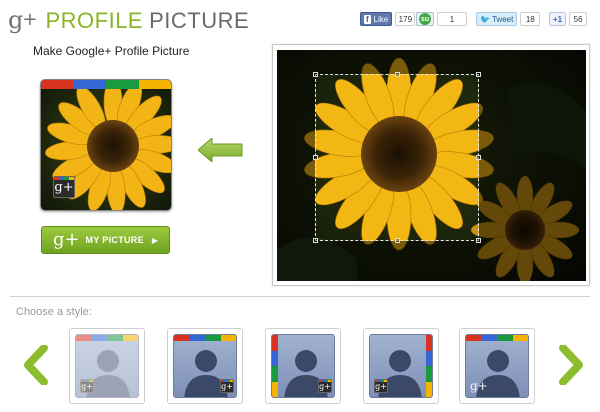 This screenshot has height=412, width=600. I want to click on stumbleupon-widget: su 1, so click(441, 19).